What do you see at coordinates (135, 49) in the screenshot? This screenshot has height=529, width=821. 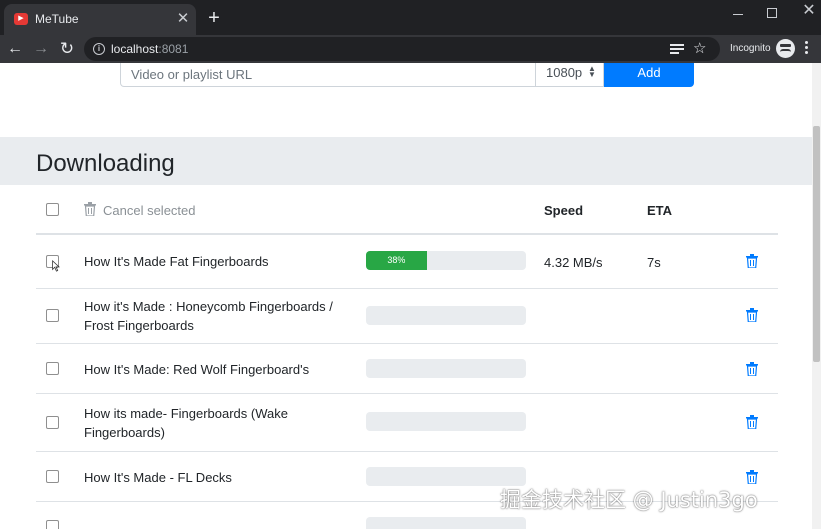 I see `url-host: localhost` at bounding box center [135, 49].